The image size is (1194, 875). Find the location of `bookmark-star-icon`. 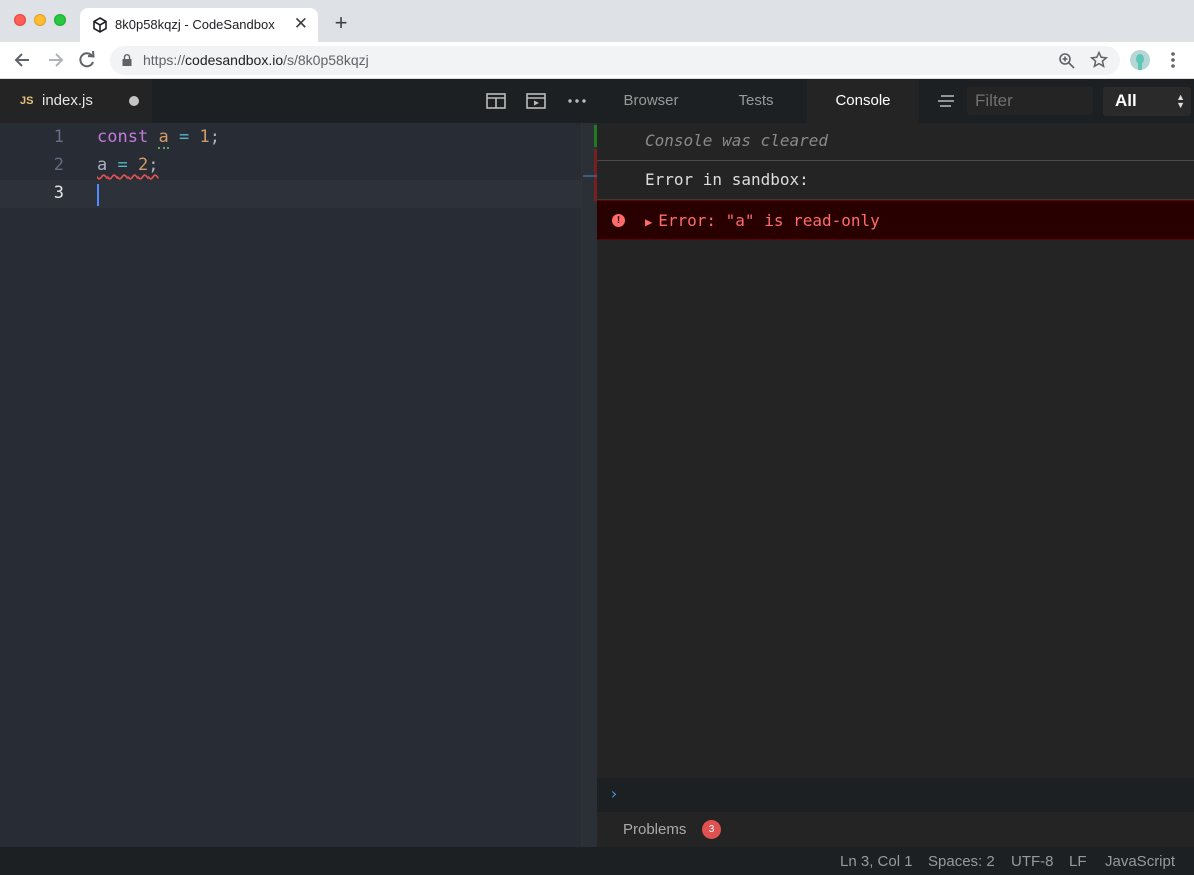

bookmark-star-icon is located at coordinates (1099, 60).